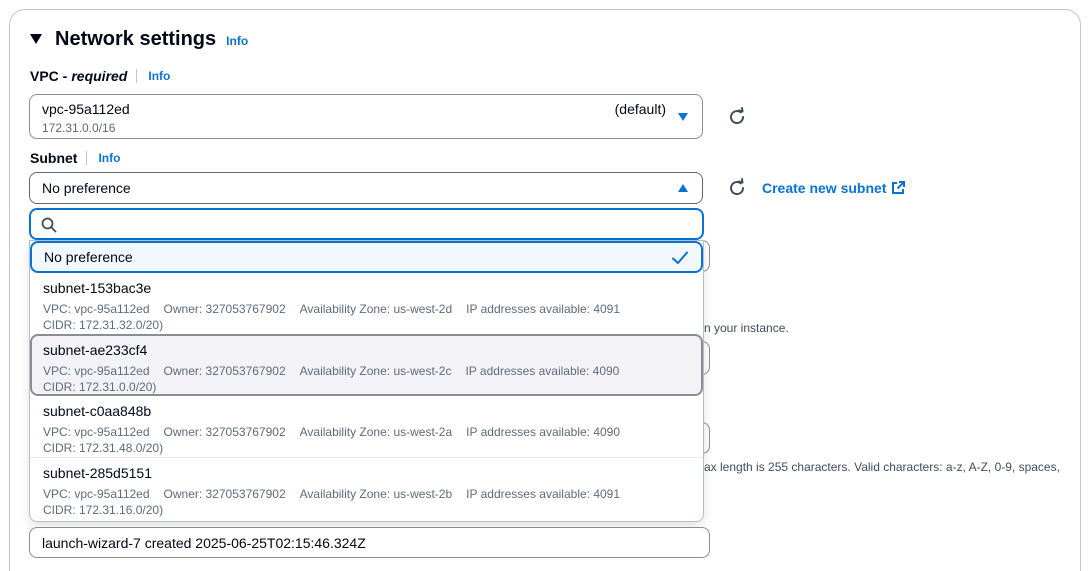 This screenshot has height=571, width=1090. Describe the element at coordinates (376, 309) in the screenshot. I see `option-az: Availability Zone: us-west-2d` at that location.